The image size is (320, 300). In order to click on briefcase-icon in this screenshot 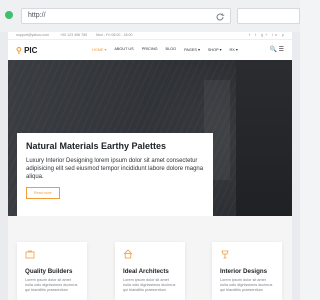, I will do `click(30, 254)`.